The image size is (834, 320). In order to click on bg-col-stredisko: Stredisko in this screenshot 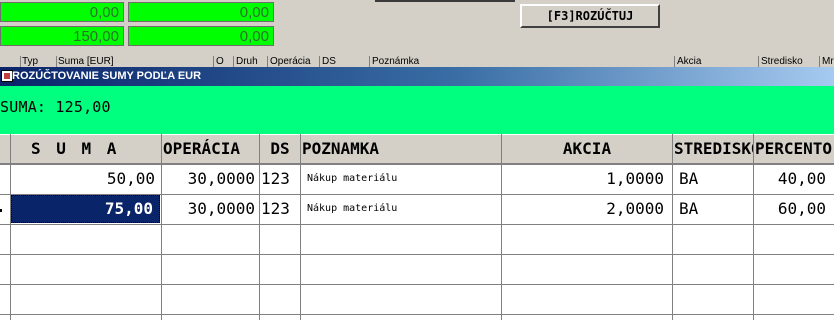, I will do `click(782, 61)`.